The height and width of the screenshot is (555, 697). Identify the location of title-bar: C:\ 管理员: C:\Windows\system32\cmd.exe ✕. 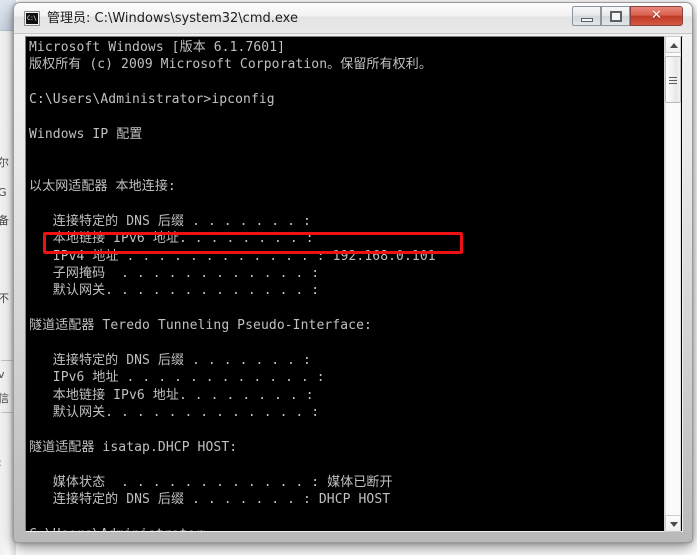
(353, 18).